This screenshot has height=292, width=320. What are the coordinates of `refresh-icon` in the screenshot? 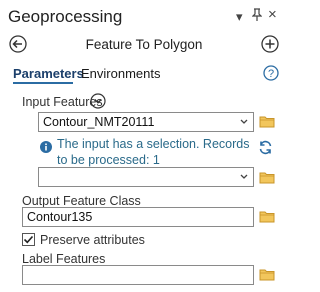 It's located at (265, 147).